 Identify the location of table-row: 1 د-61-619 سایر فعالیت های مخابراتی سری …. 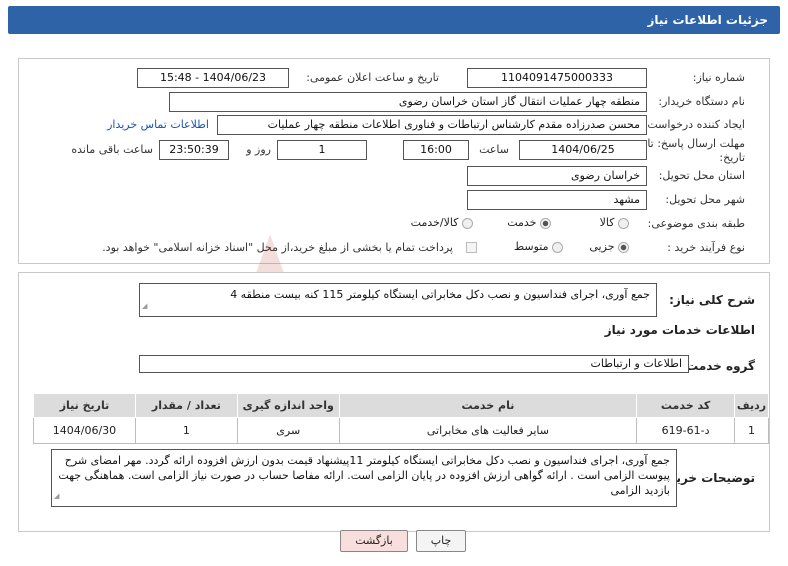
(401, 430).